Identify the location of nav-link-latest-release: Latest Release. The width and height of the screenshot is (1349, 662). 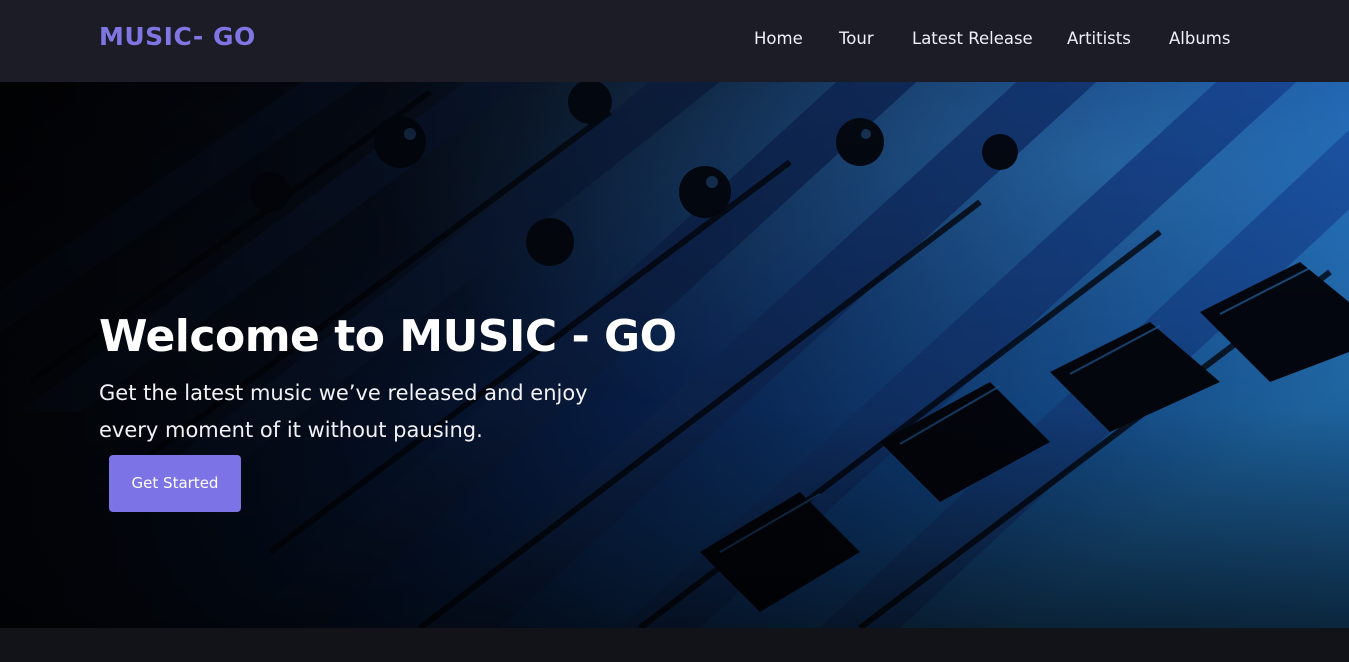
(972, 38).